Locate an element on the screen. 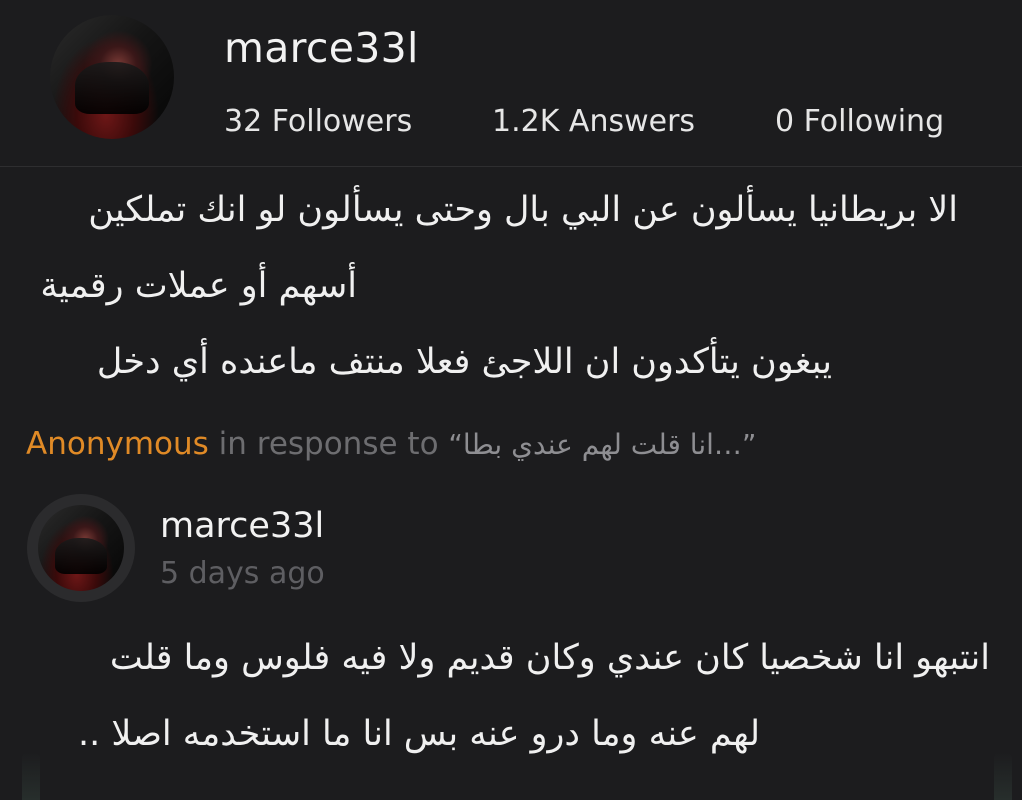 This screenshot has width=1022, height=800. bottom-right-edge is located at coordinates (1003, 776).